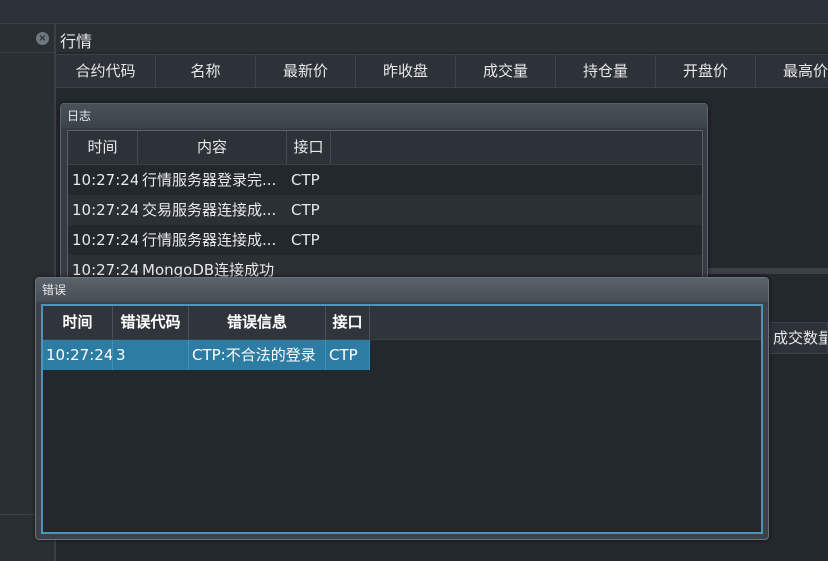 This screenshot has height=561, width=828. What do you see at coordinates (257, 322) in the screenshot?
I see `column-header-error-message: 错误信息` at bounding box center [257, 322].